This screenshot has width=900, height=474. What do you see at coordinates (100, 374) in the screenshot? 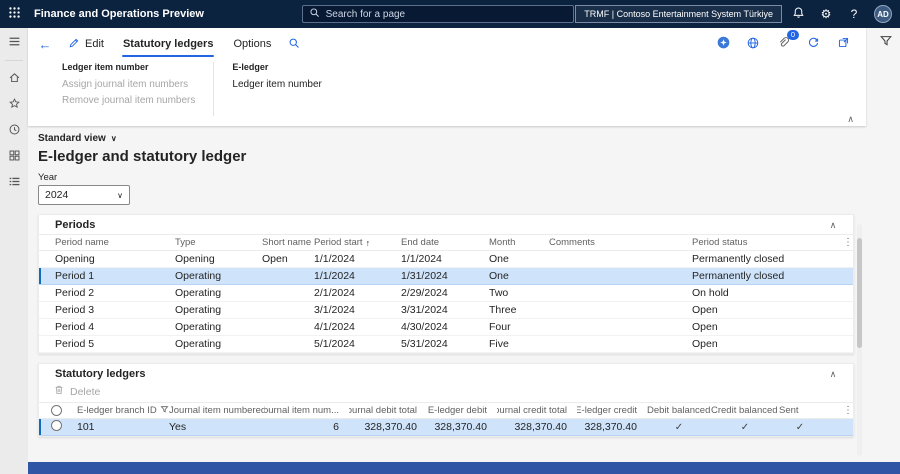
I see `section-title: Statutory ledgers` at bounding box center [100, 374].